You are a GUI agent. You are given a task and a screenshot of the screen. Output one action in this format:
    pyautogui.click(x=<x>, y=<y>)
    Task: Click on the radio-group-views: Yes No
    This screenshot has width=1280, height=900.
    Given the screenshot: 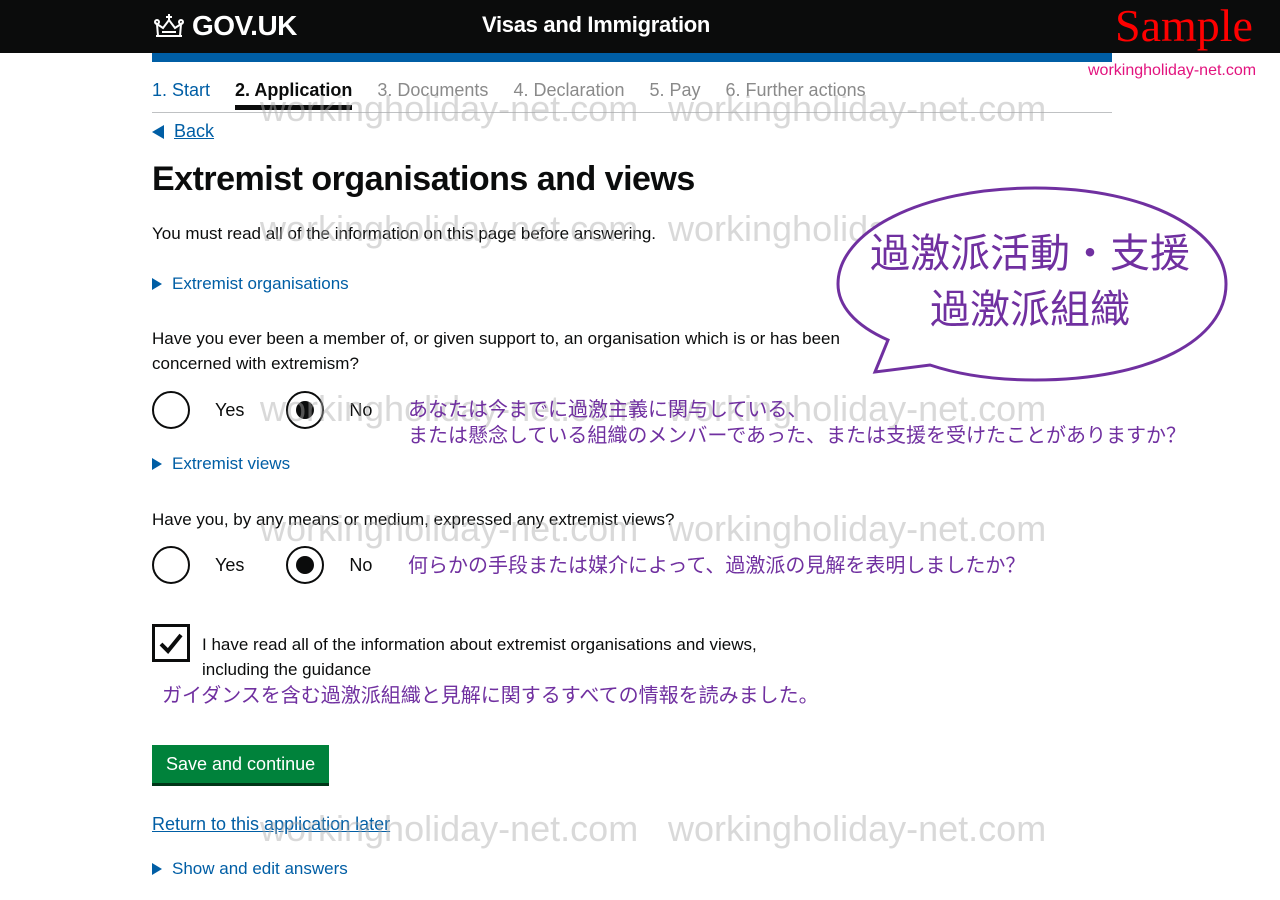 What is the action you would take?
    pyautogui.click(x=283, y=565)
    